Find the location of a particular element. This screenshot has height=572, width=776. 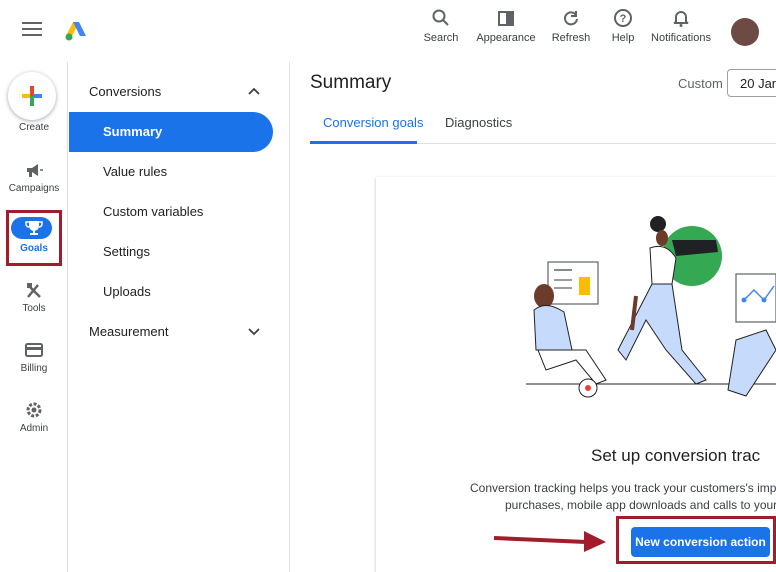

date-range-picker: 20 Jan is located at coordinates (751, 83).